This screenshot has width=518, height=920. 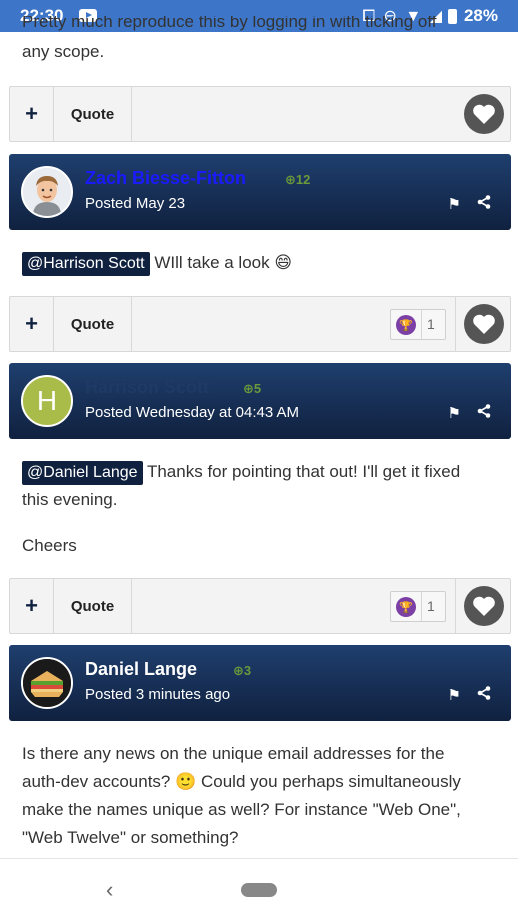 What do you see at coordinates (257, 388) in the screenshot?
I see `reputation-count: 5` at bounding box center [257, 388].